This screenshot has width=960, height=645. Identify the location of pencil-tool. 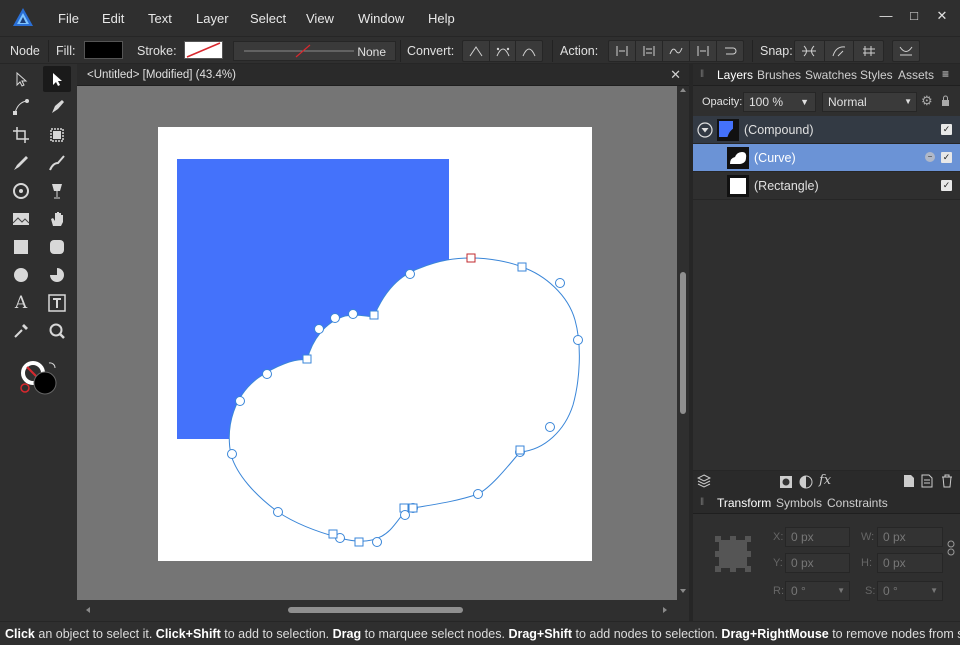
(21, 163).